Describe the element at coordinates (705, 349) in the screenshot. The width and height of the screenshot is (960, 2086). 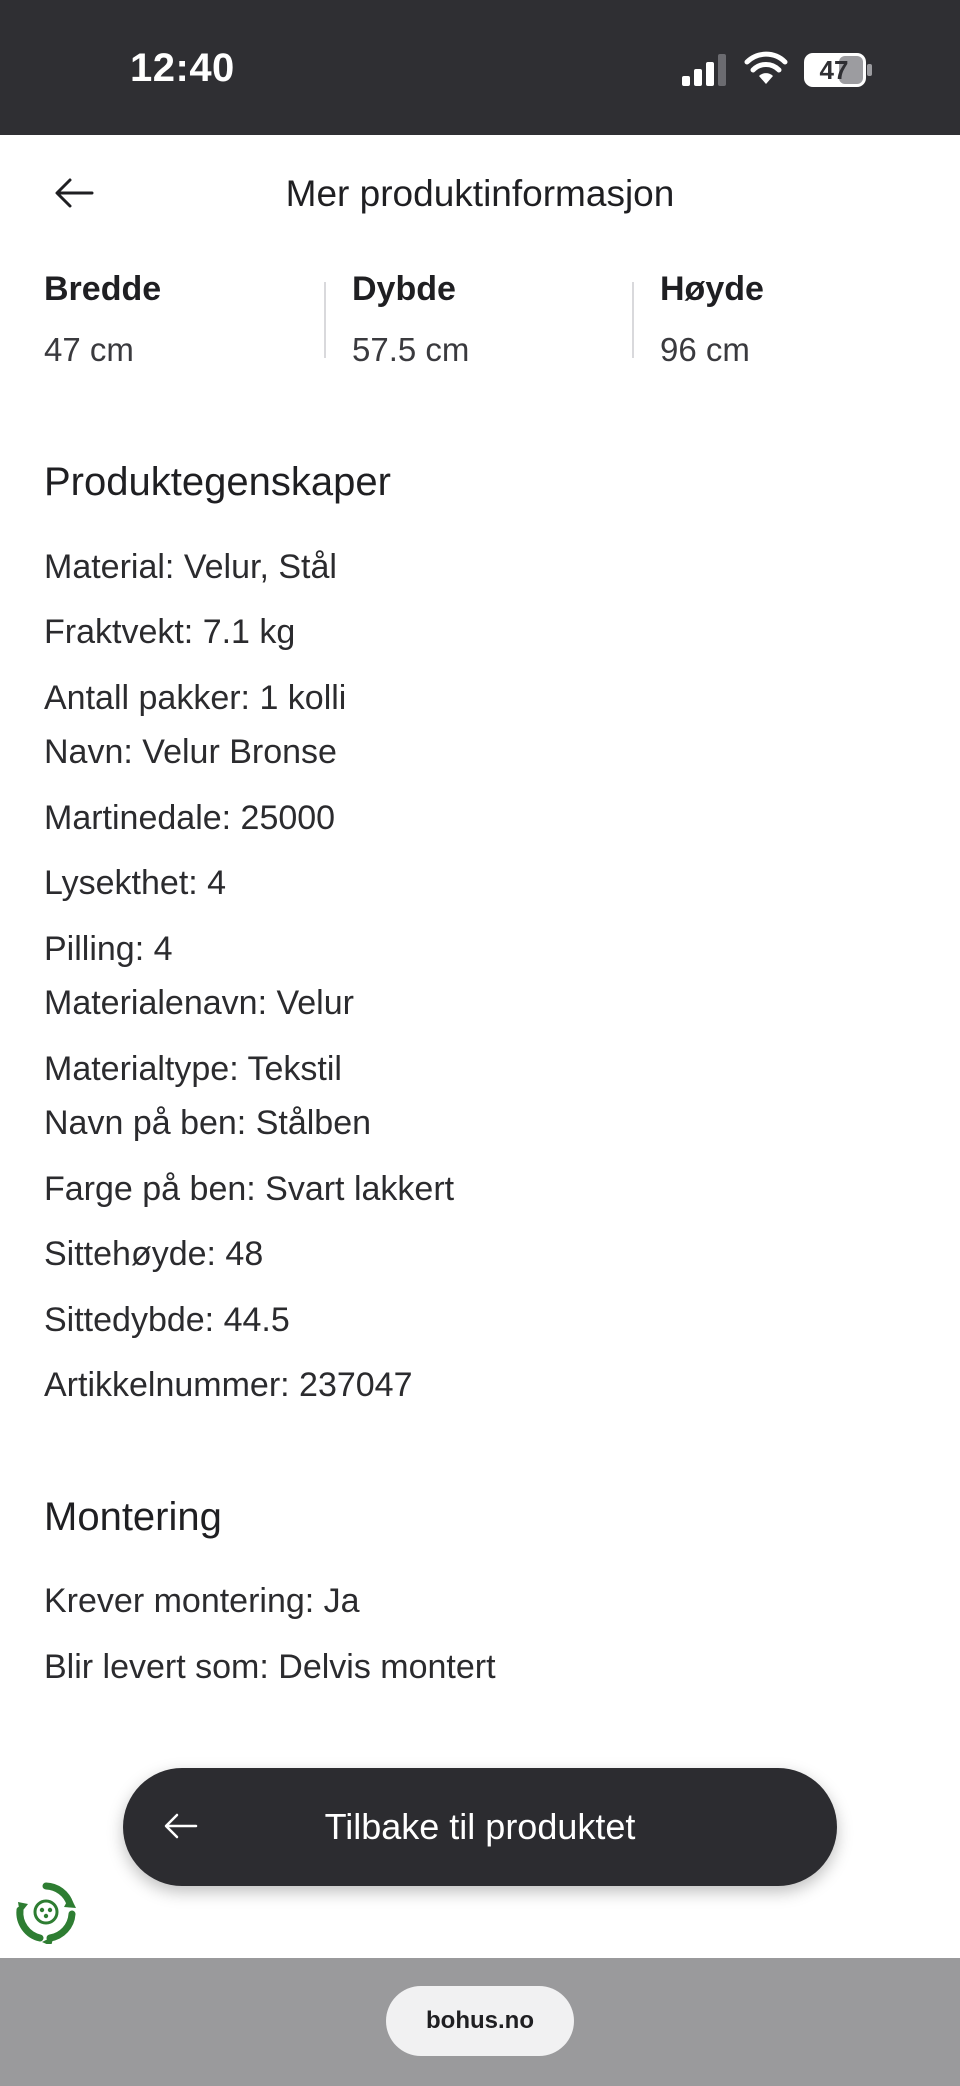
I see `dimension-value: 96 cm` at that location.